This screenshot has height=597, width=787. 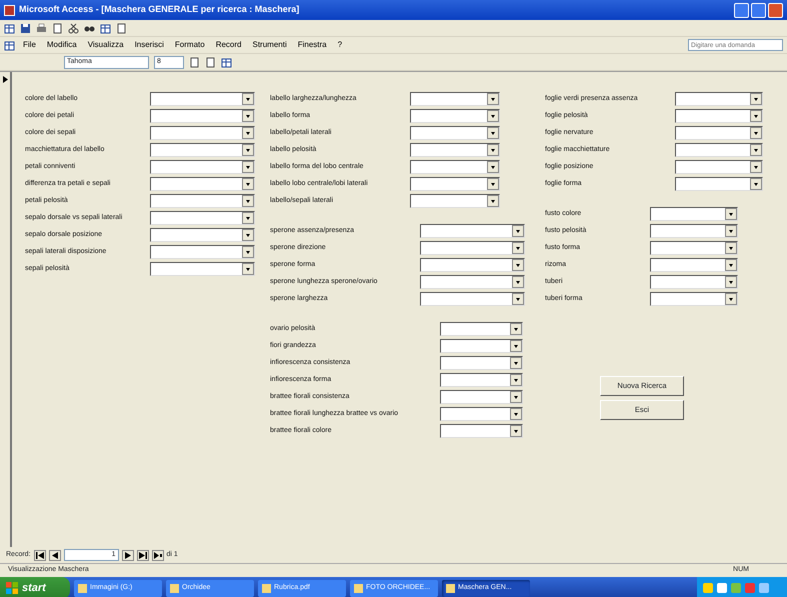 I want to click on printer-icon, so click(x=41, y=28).